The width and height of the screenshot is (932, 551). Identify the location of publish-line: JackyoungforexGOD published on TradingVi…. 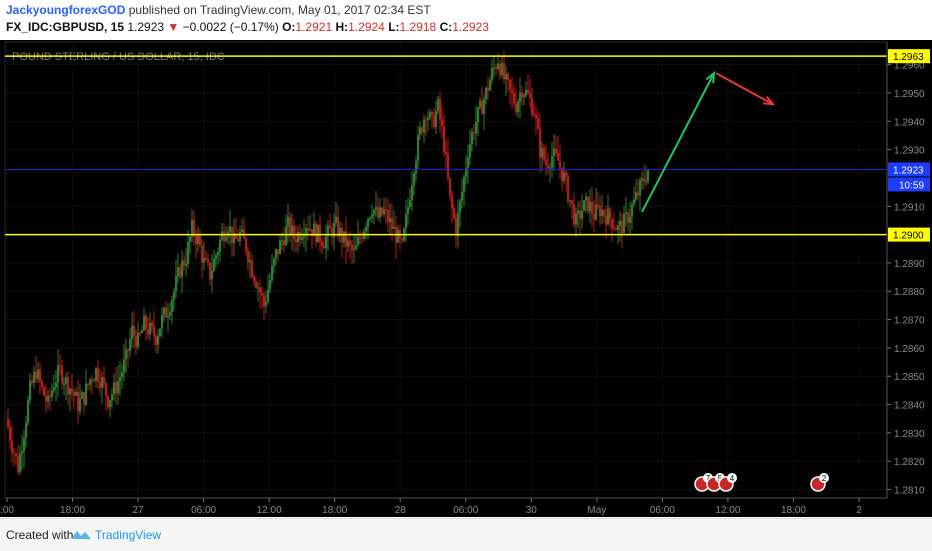
(218, 10).